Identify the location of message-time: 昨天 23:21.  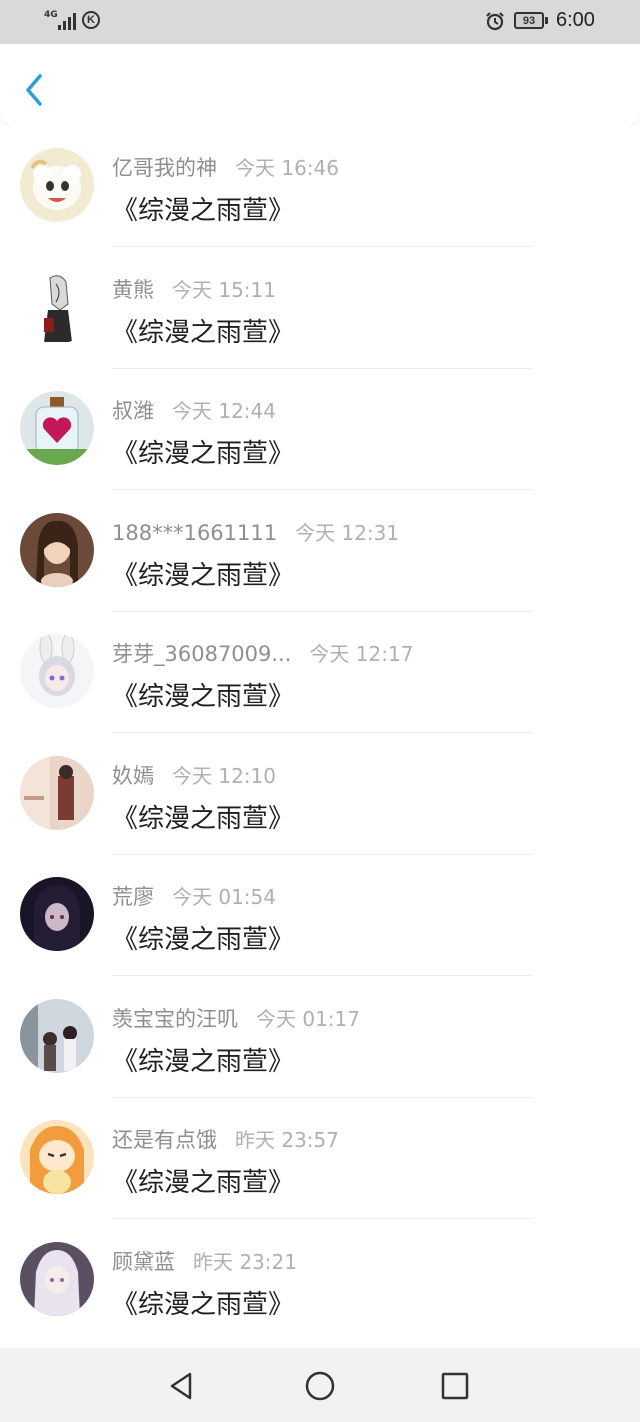
(245, 1261).